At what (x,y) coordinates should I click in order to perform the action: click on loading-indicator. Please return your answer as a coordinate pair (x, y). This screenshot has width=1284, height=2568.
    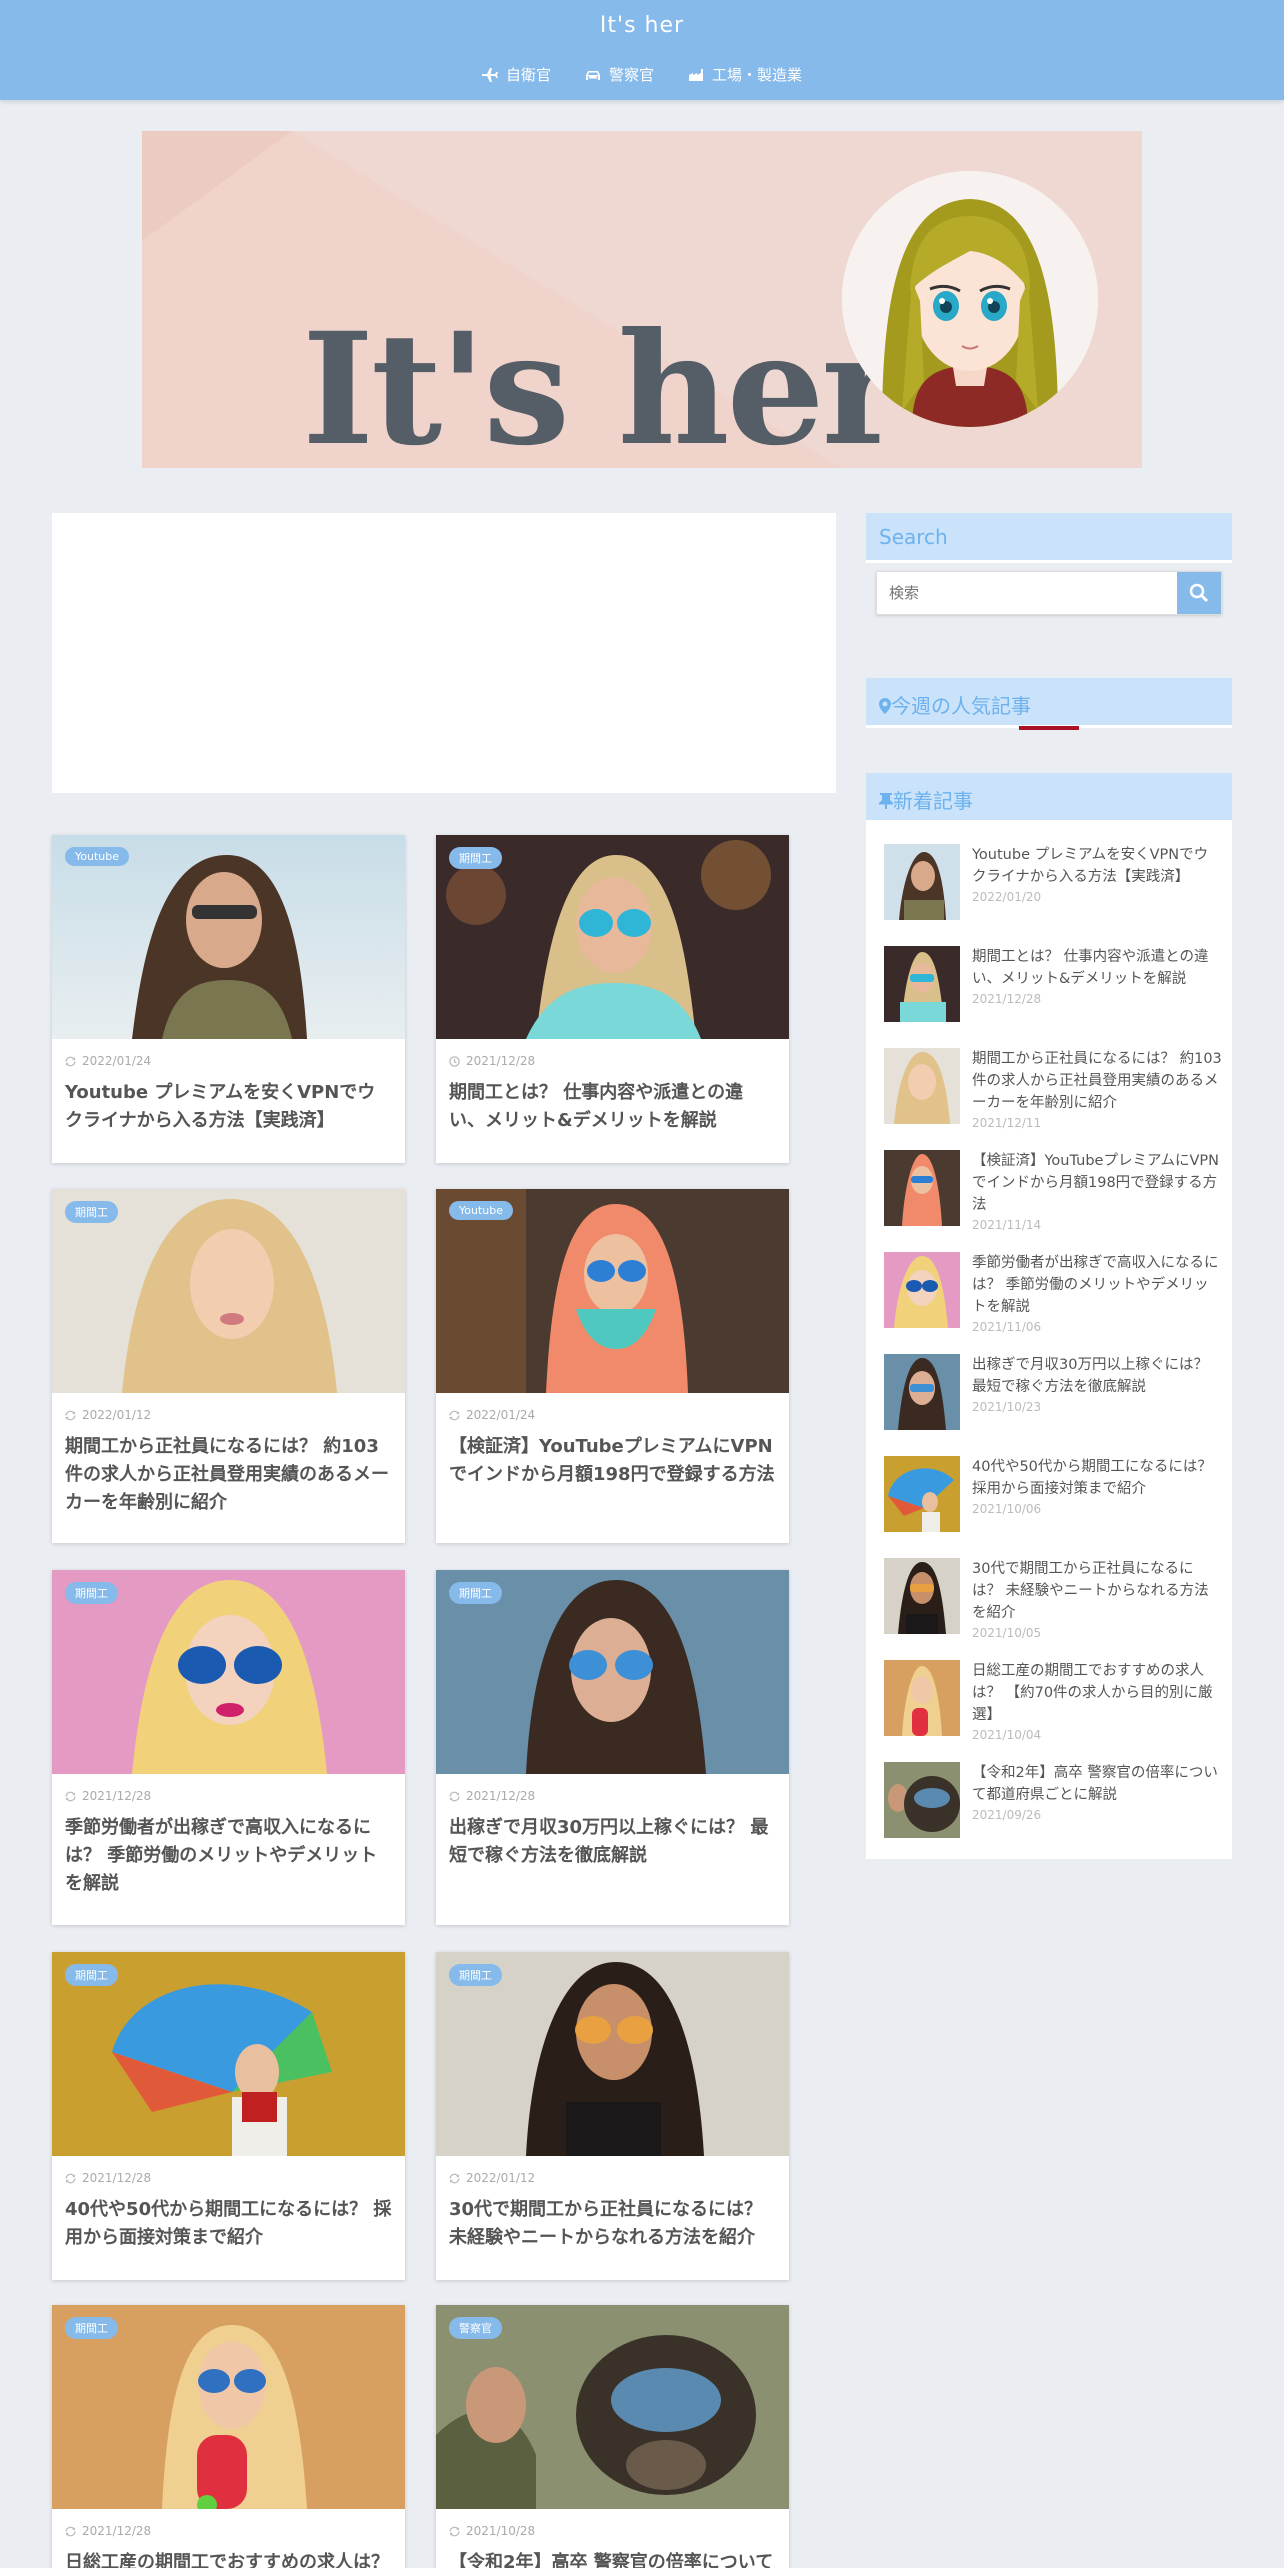
    Looking at the image, I should click on (1049, 728).